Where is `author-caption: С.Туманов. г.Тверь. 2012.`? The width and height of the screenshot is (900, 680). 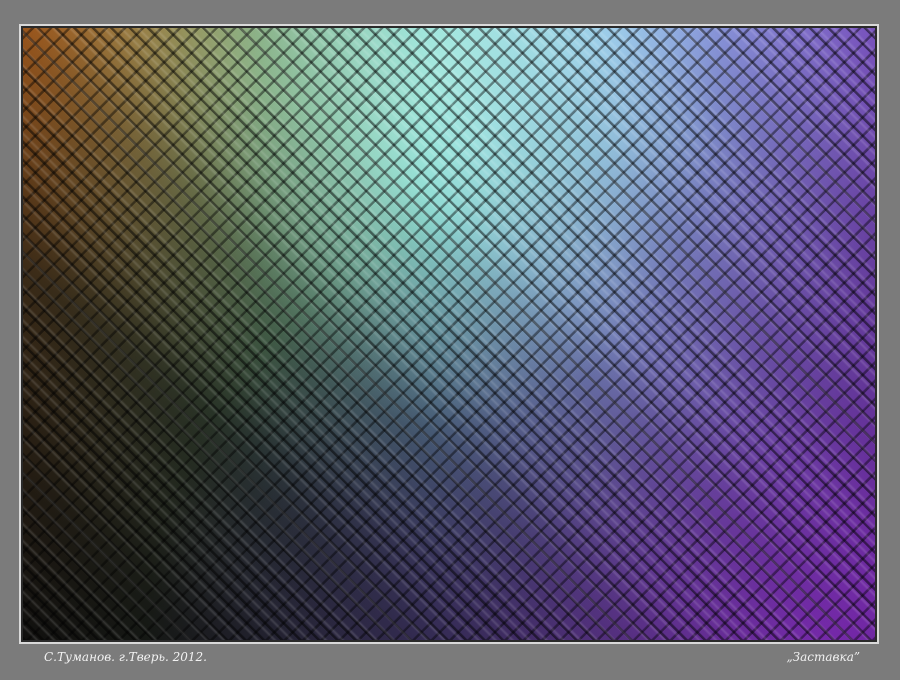
author-caption: С.Туманов. г.Тверь. 2012. is located at coordinates (125, 657).